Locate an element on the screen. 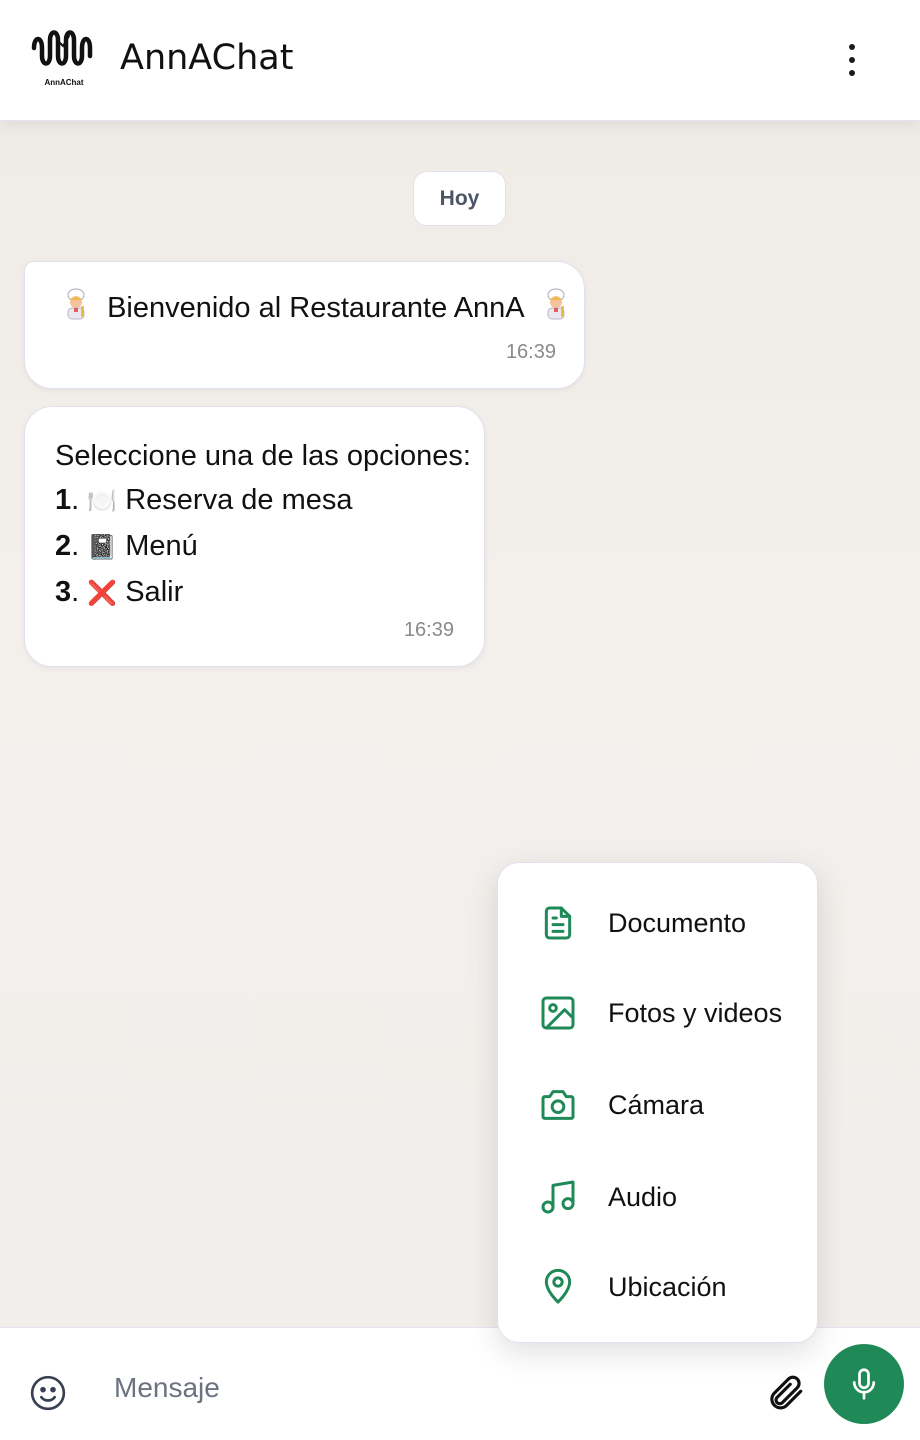 The width and height of the screenshot is (920, 1440). notebook-emoji-icon: 📓 is located at coordinates (102, 547).